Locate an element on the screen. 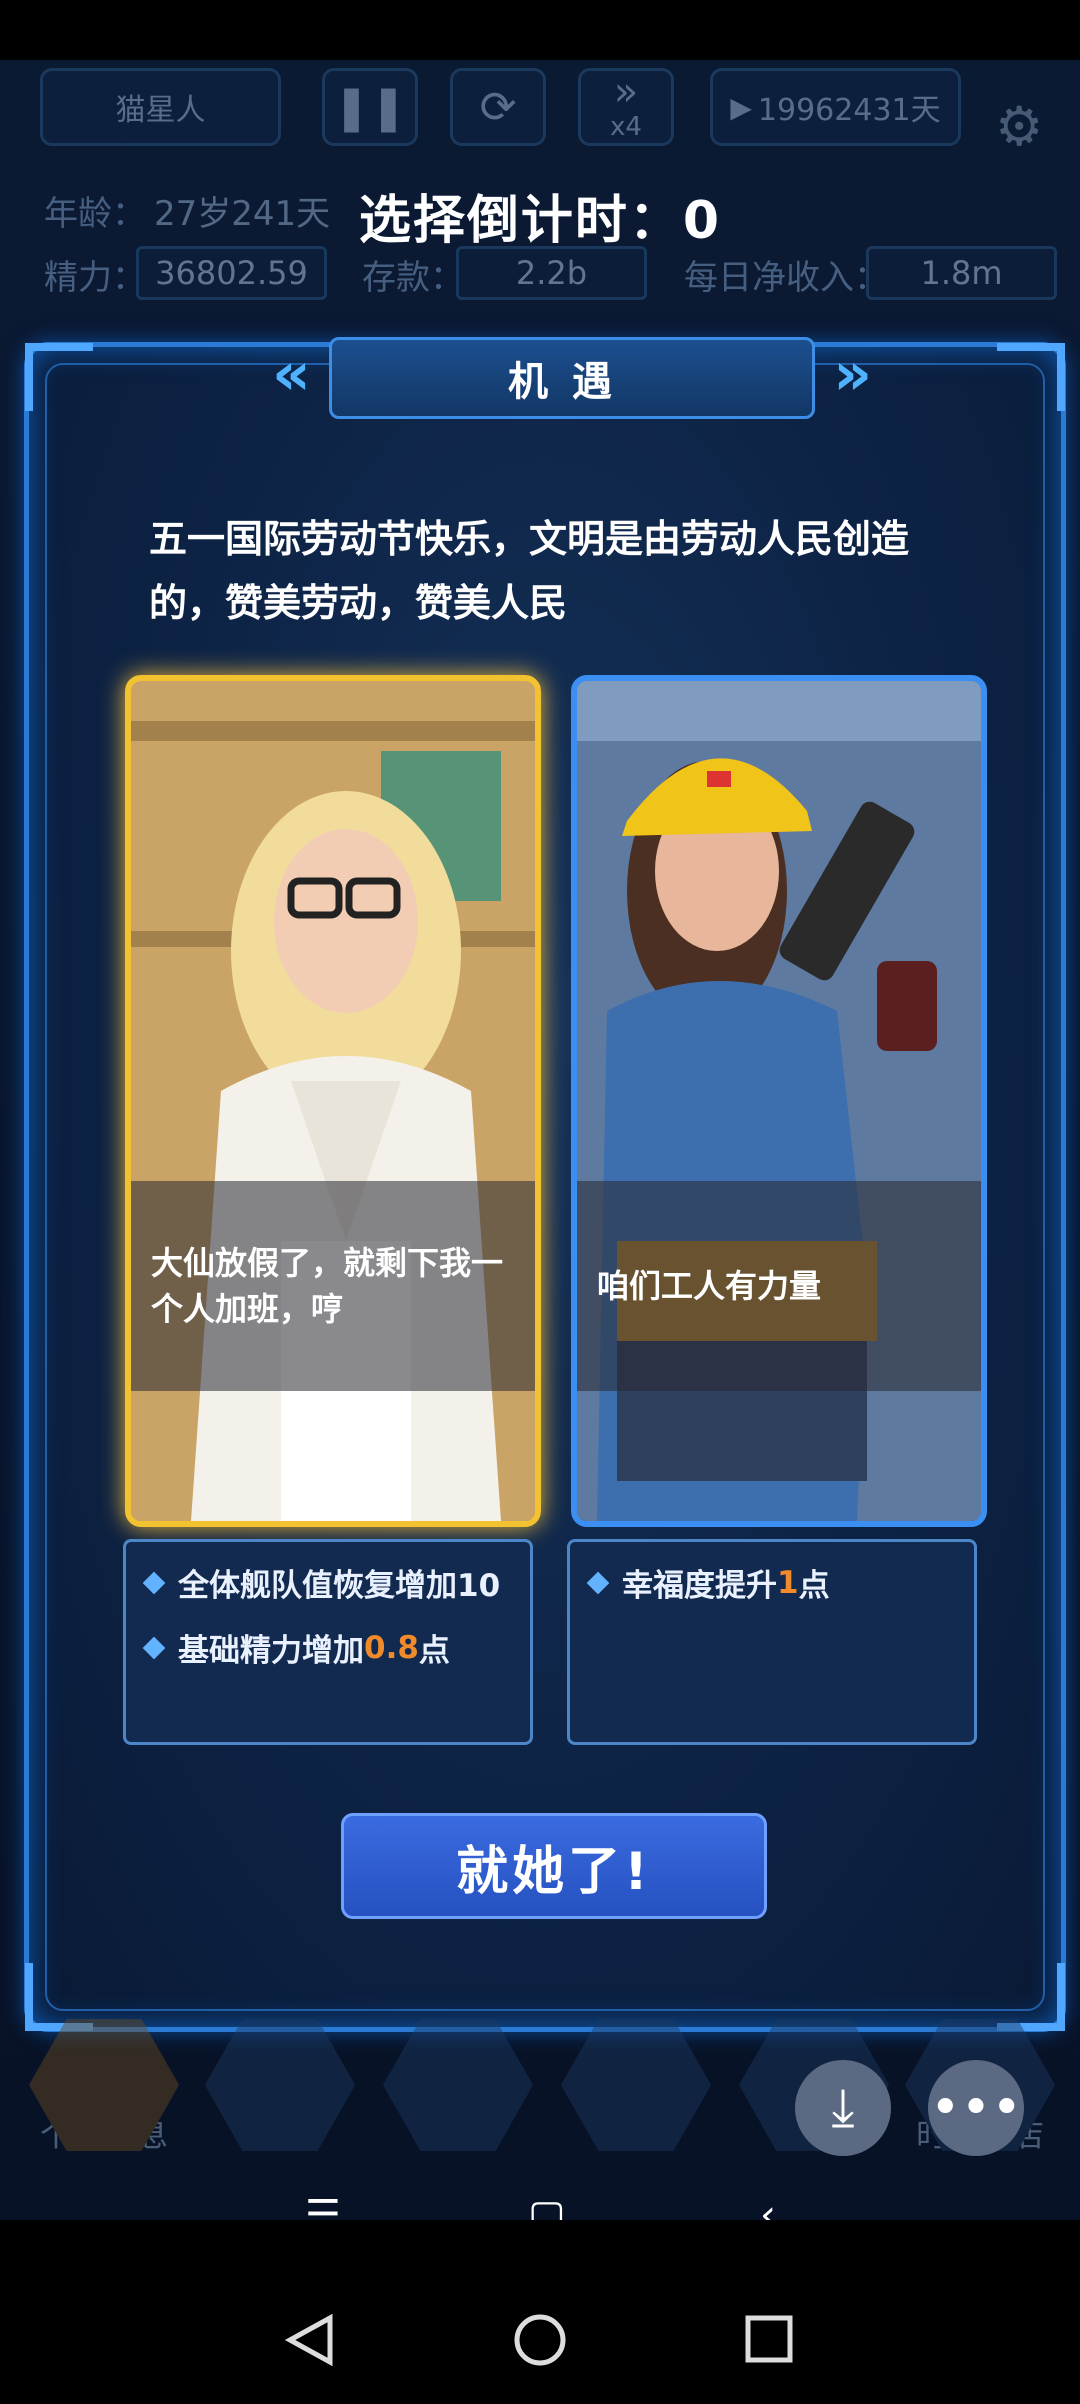 The height and width of the screenshot is (2404, 1080). replay-button: ⟳ is located at coordinates (498, 107).